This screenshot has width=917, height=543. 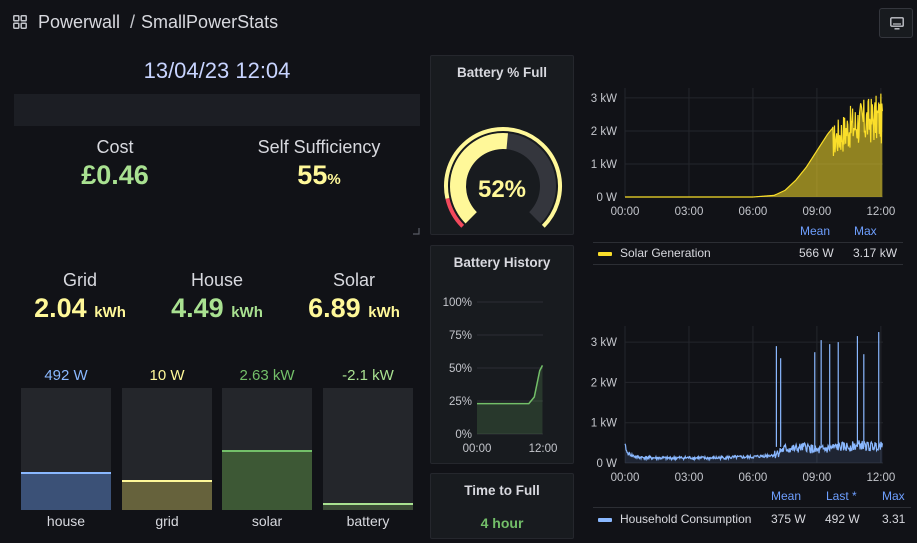 What do you see at coordinates (20, 22) in the screenshot?
I see `grid-icon` at bounding box center [20, 22].